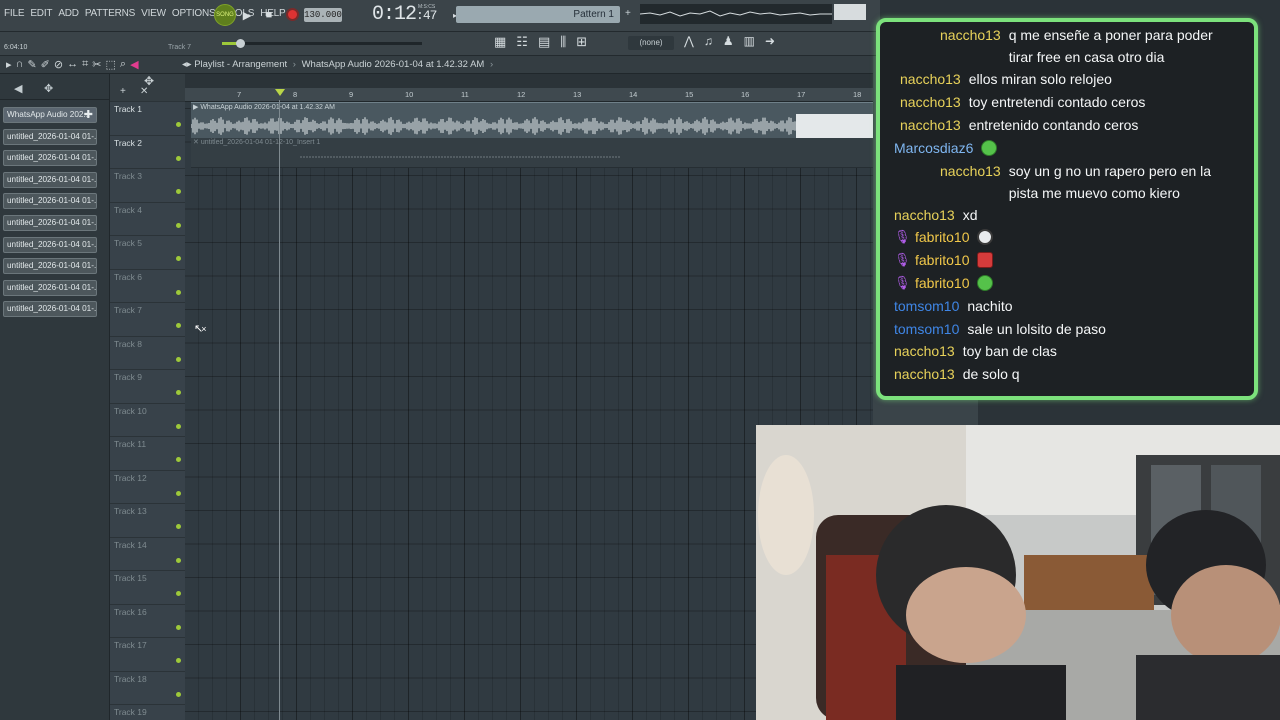  Describe the element at coordinates (728, 41) in the screenshot. I see `wait-input-icon: ♟` at that location.